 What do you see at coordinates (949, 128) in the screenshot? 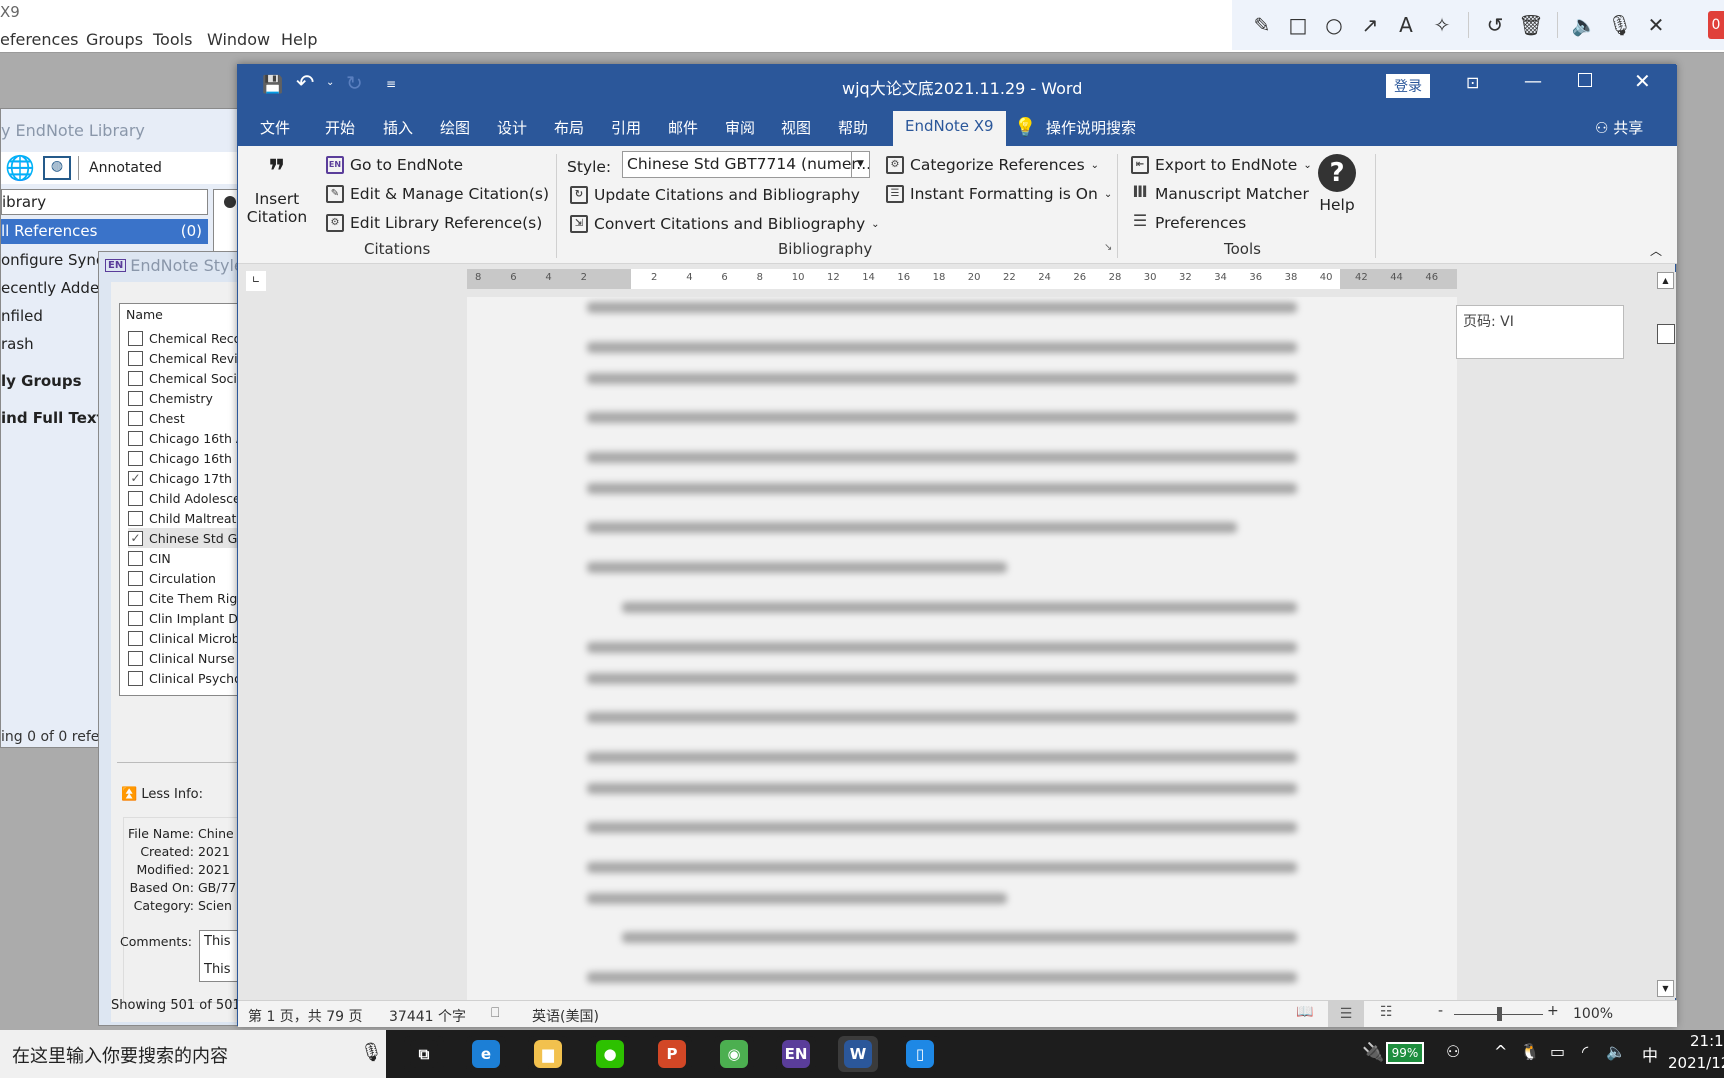
I see `tab-endnote-x9: EndNote X9` at bounding box center [949, 128].